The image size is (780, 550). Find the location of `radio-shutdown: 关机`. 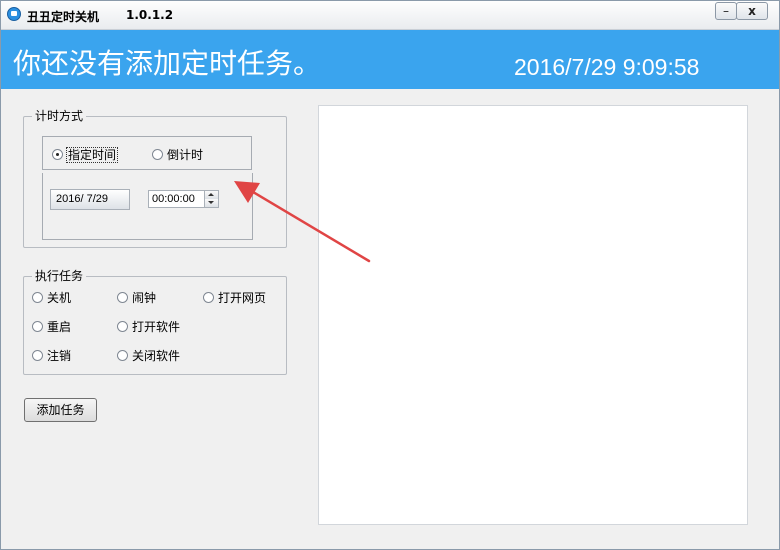

radio-shutdown: 关机 is located at coordinates (51, 298).